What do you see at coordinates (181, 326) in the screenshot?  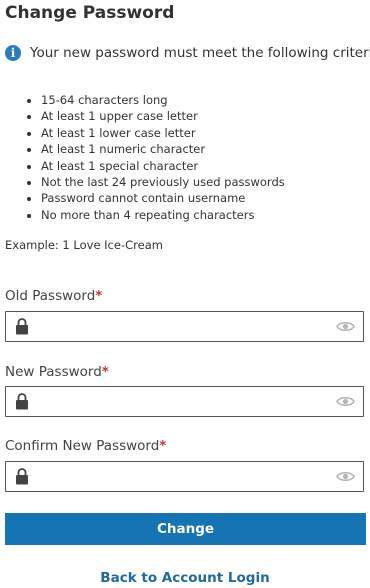 I see `old-password-input` at bounding box center [181, 326].